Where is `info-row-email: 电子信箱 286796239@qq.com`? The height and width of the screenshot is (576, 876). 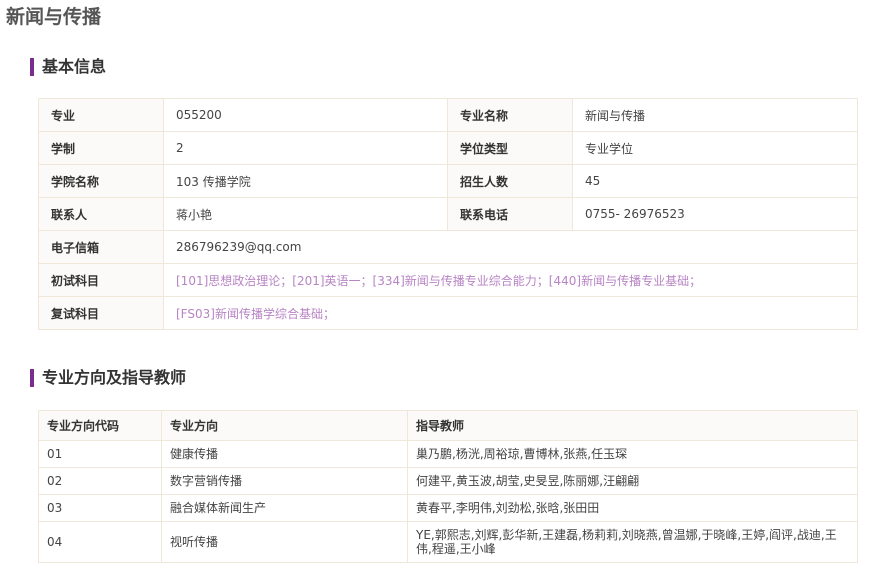 info-row-email: 电子信箱 286796239@qq.com is located at coordinates (448, 247).